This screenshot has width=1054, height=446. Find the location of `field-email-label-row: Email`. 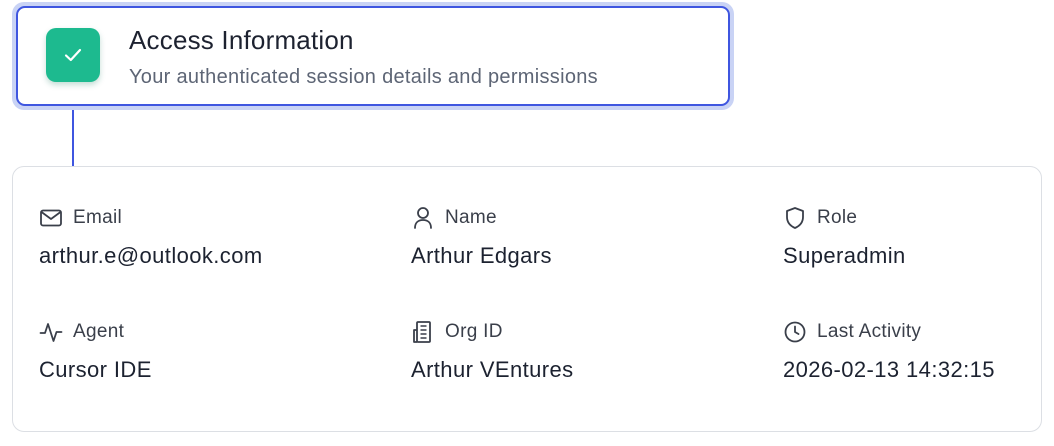

field-email-label-row: Email is located at coordinates (80, 218).